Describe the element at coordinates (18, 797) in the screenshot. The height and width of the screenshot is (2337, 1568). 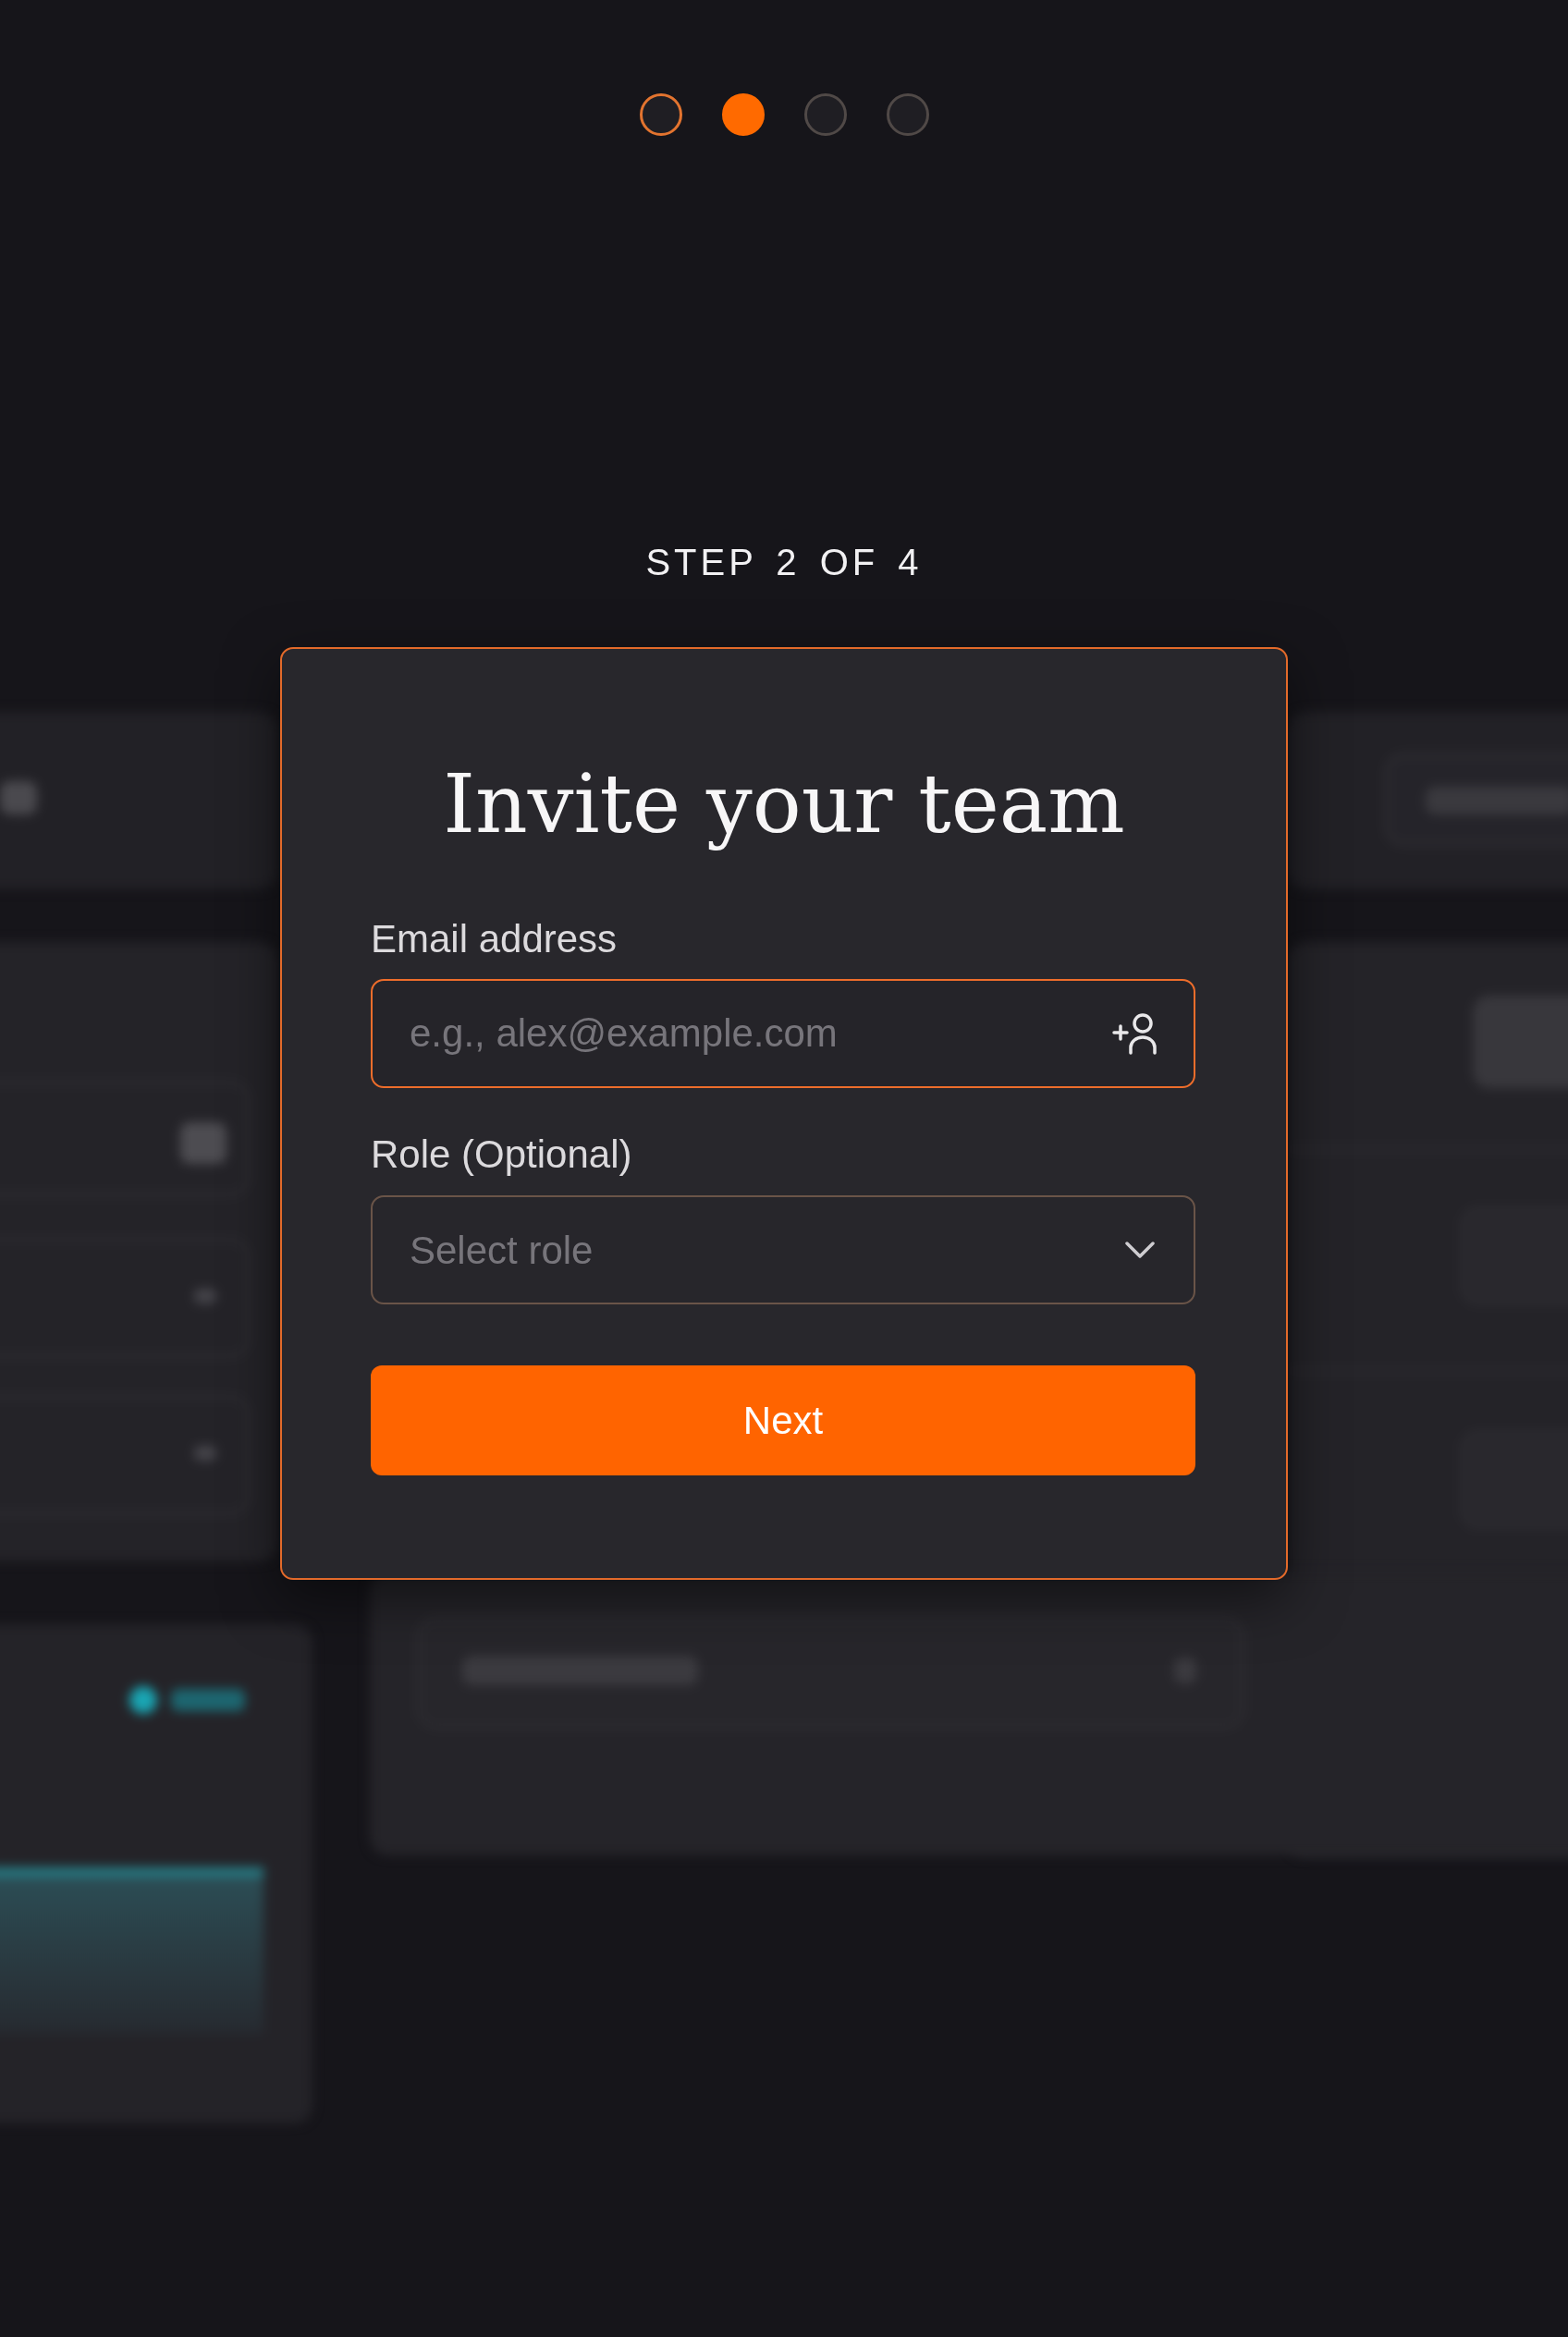
I see `blurred-text-drawing` at that location.